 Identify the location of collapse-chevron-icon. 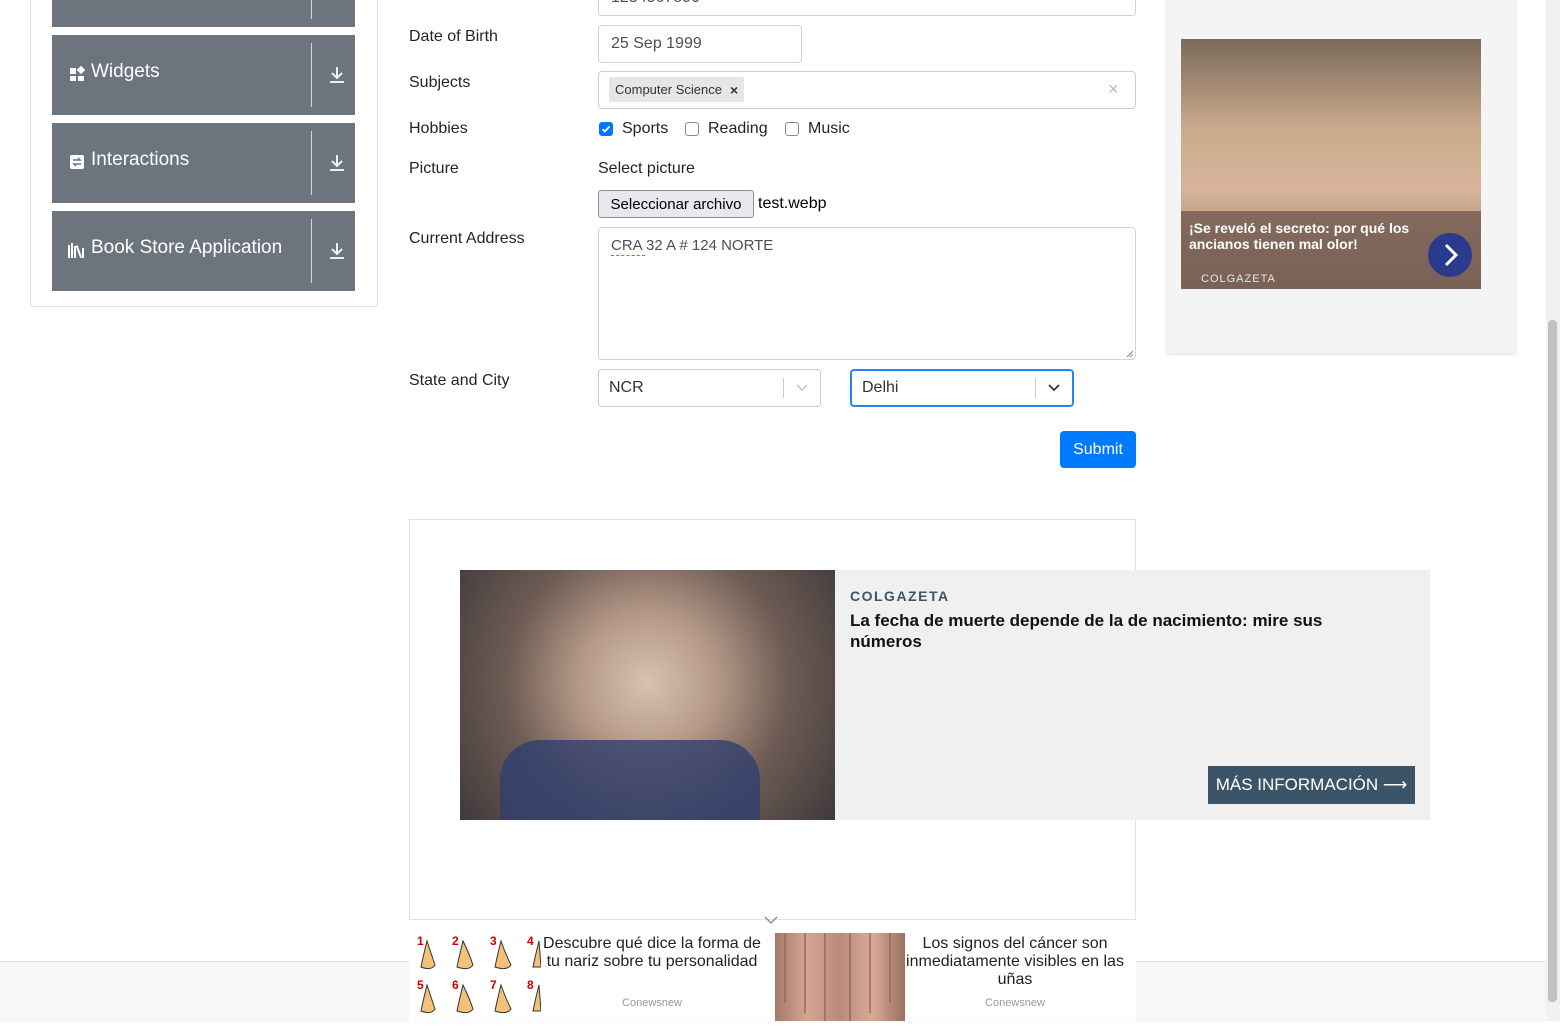
(771, 920).